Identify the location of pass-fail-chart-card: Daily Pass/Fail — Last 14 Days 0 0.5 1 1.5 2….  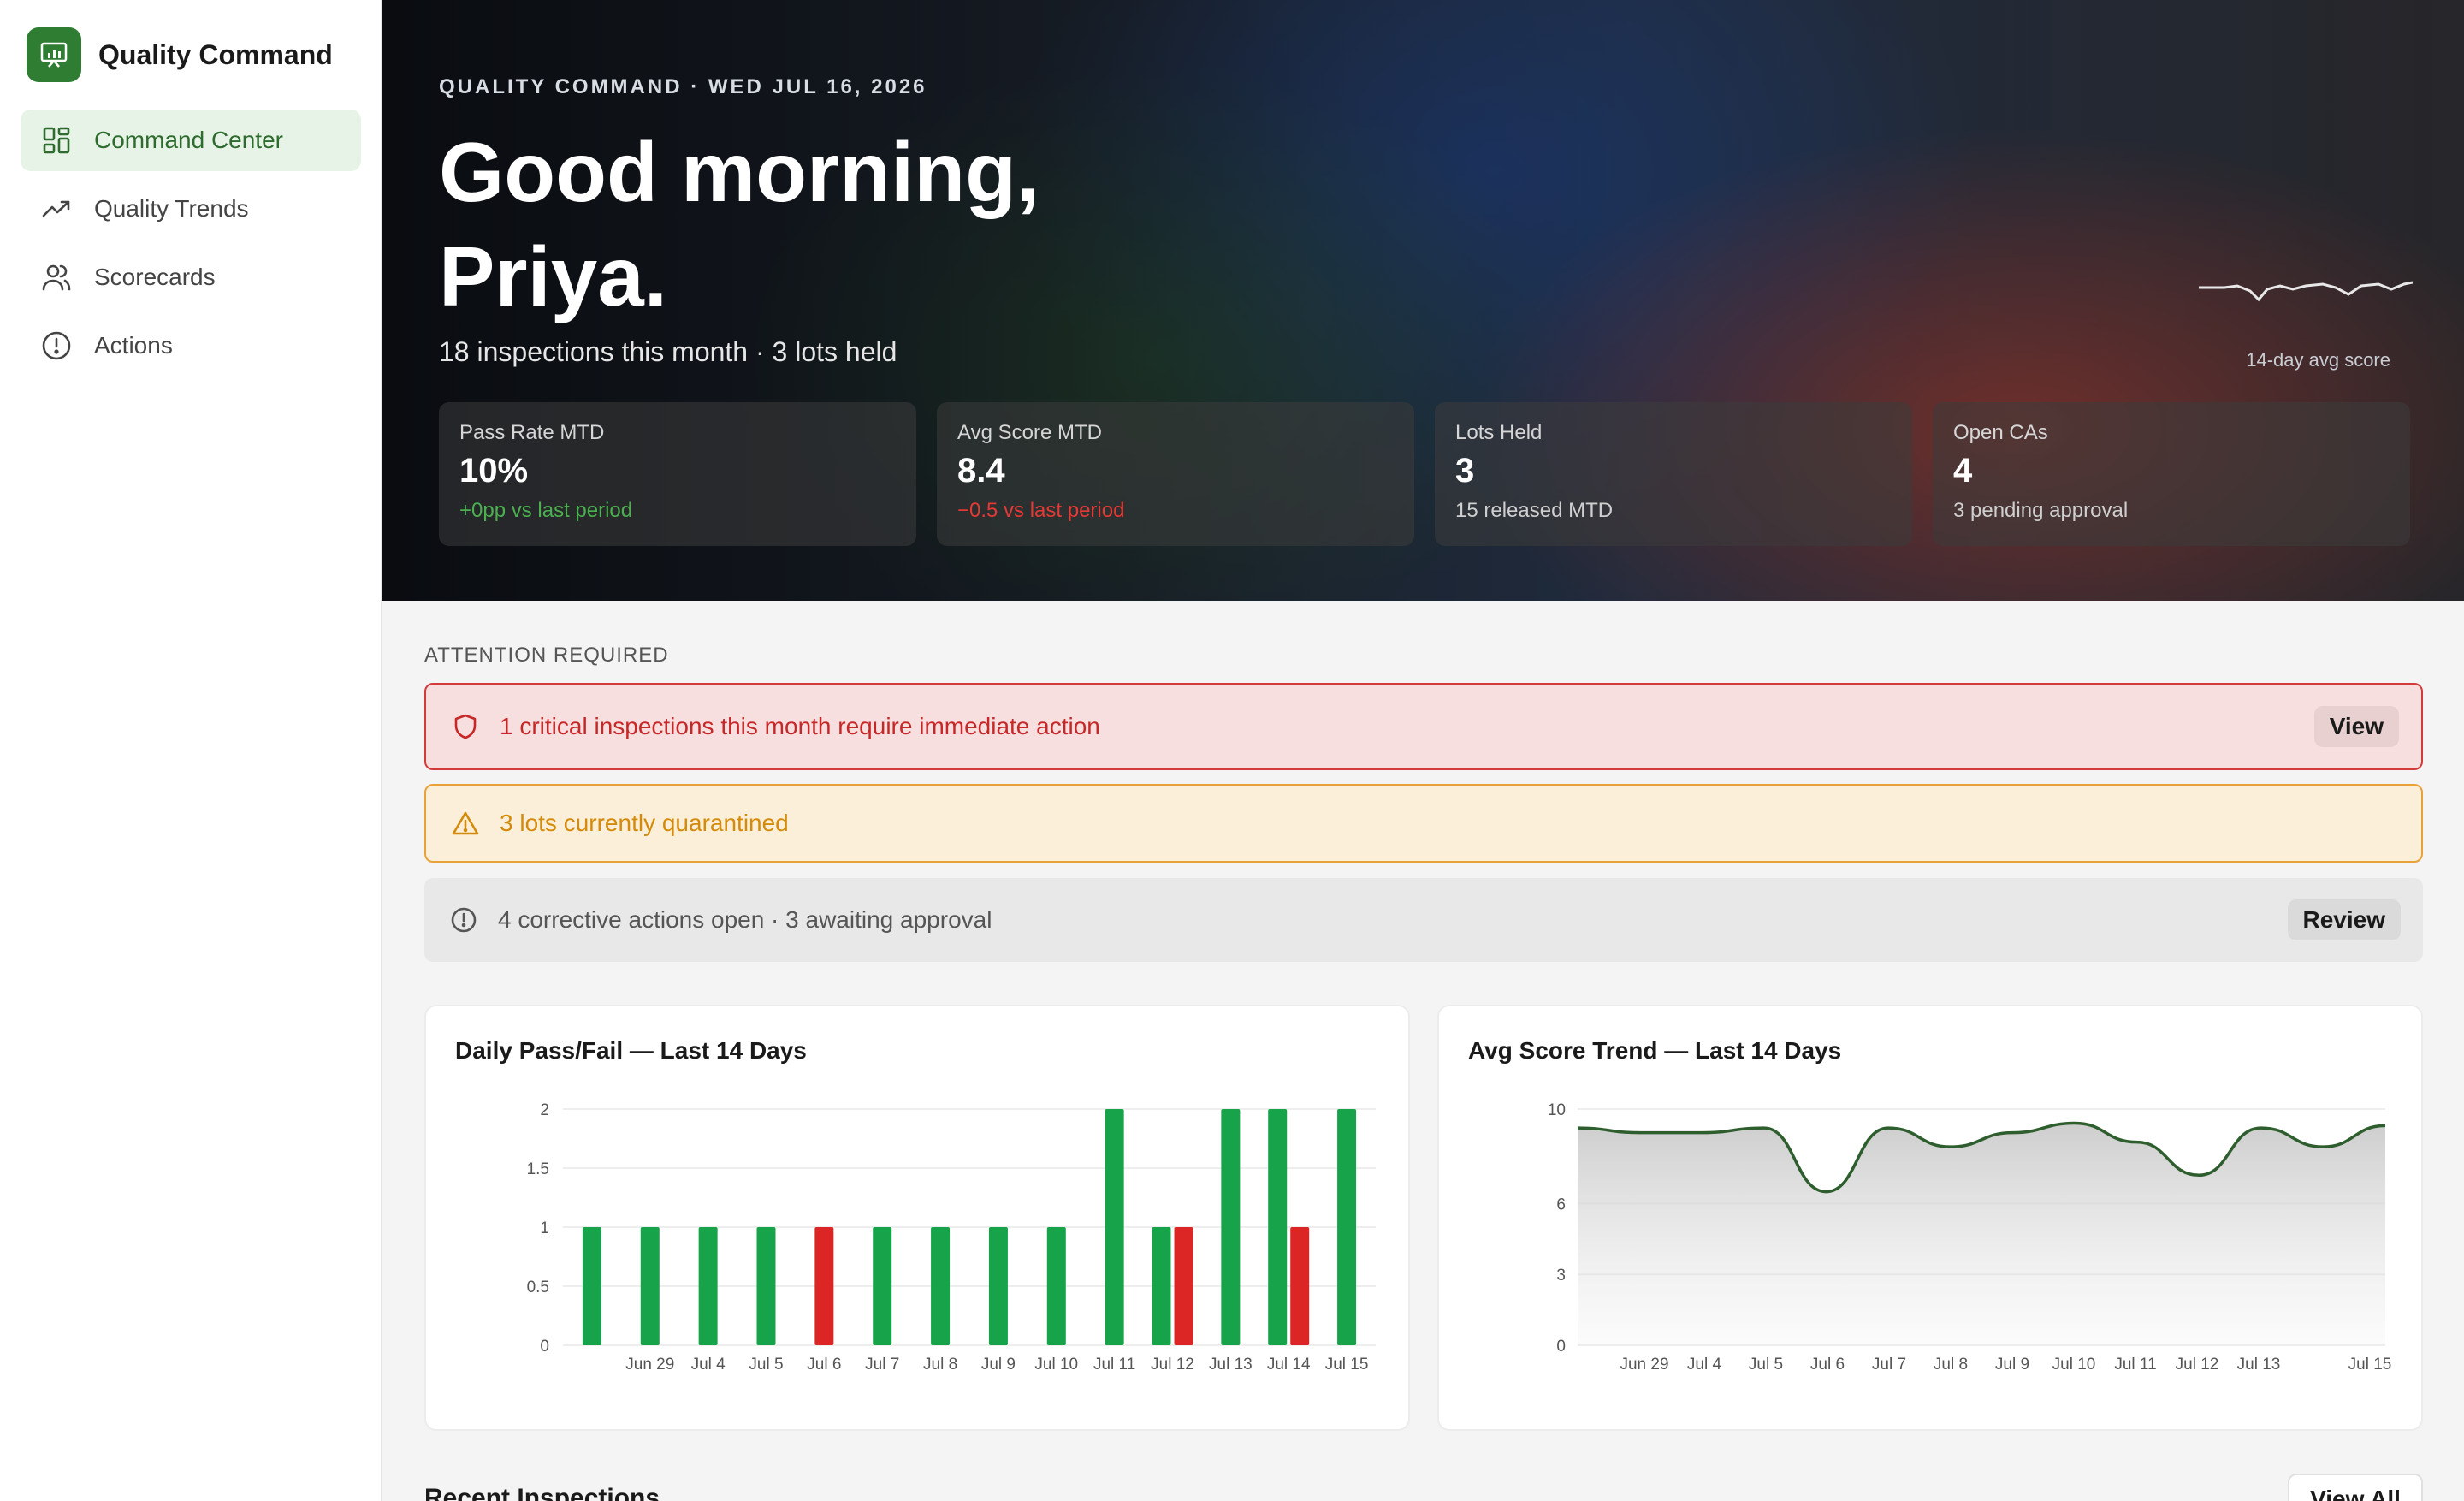
(917, 1218).